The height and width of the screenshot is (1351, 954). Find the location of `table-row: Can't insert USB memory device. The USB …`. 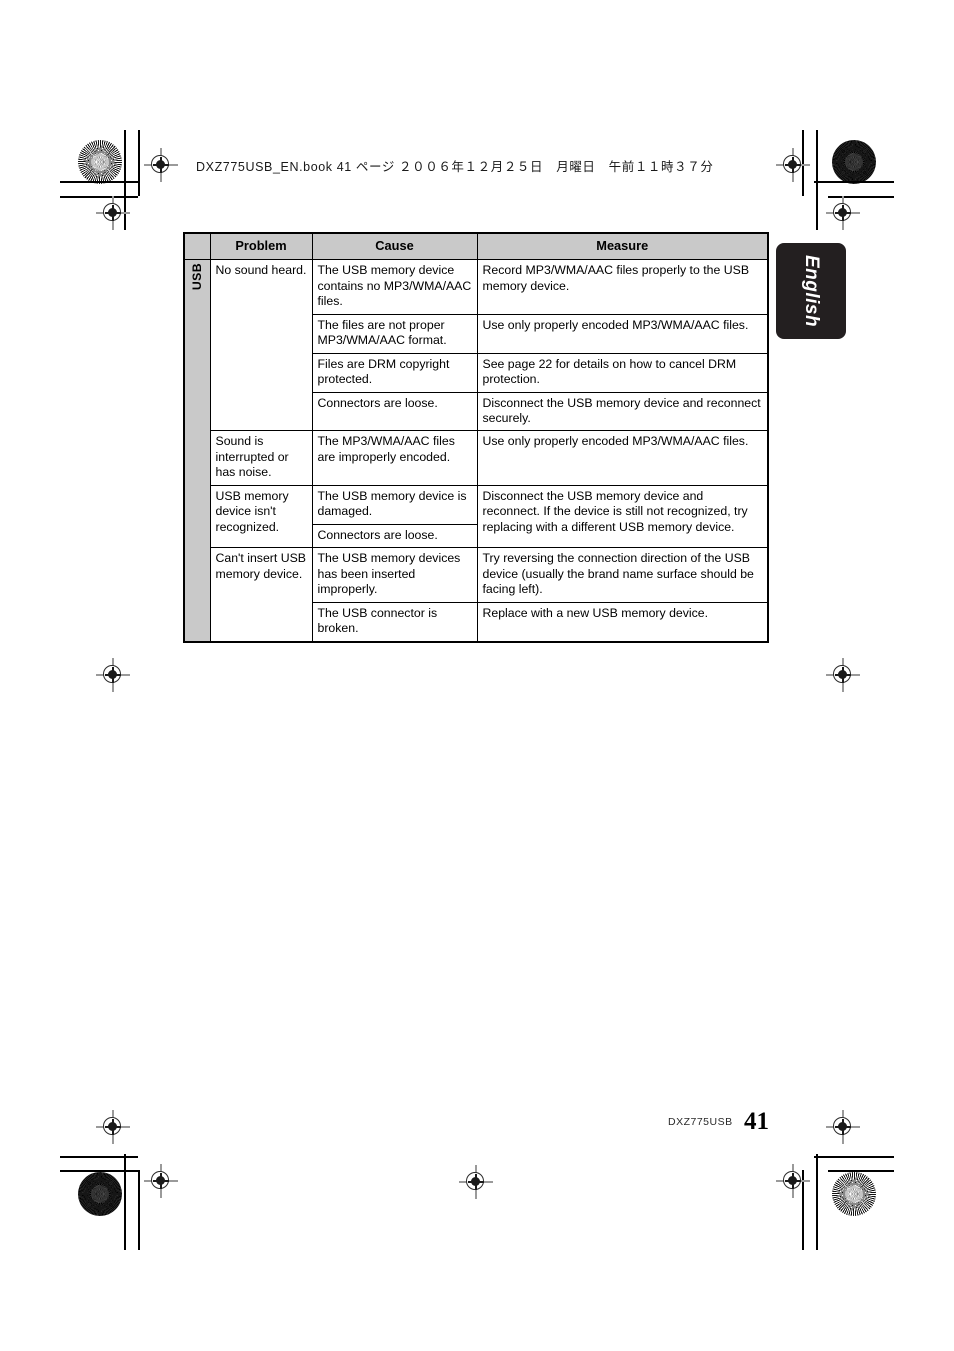

table-row: Can't insert USB memory device. The USB … is located at coordinates (476, 595).